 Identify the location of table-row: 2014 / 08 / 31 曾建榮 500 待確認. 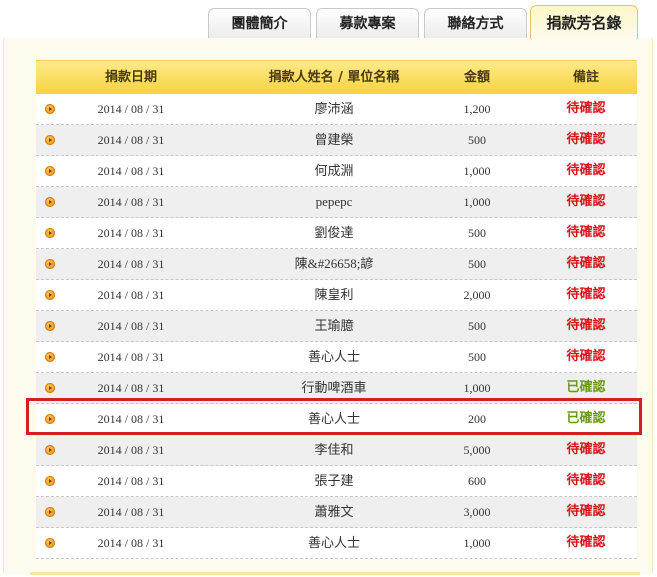
(336, 140).